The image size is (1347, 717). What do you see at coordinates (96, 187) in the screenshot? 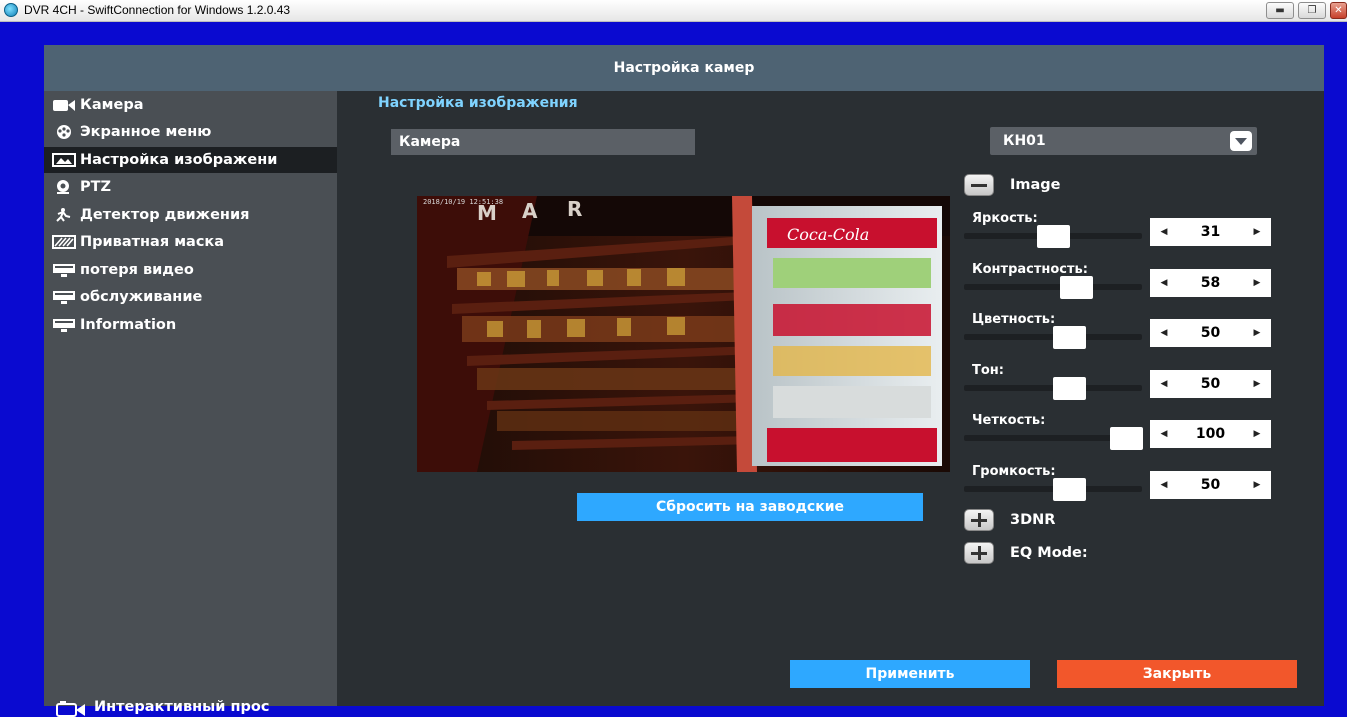
I see `sidebar-item-label: PTZ` at bounding box center [96, 187].